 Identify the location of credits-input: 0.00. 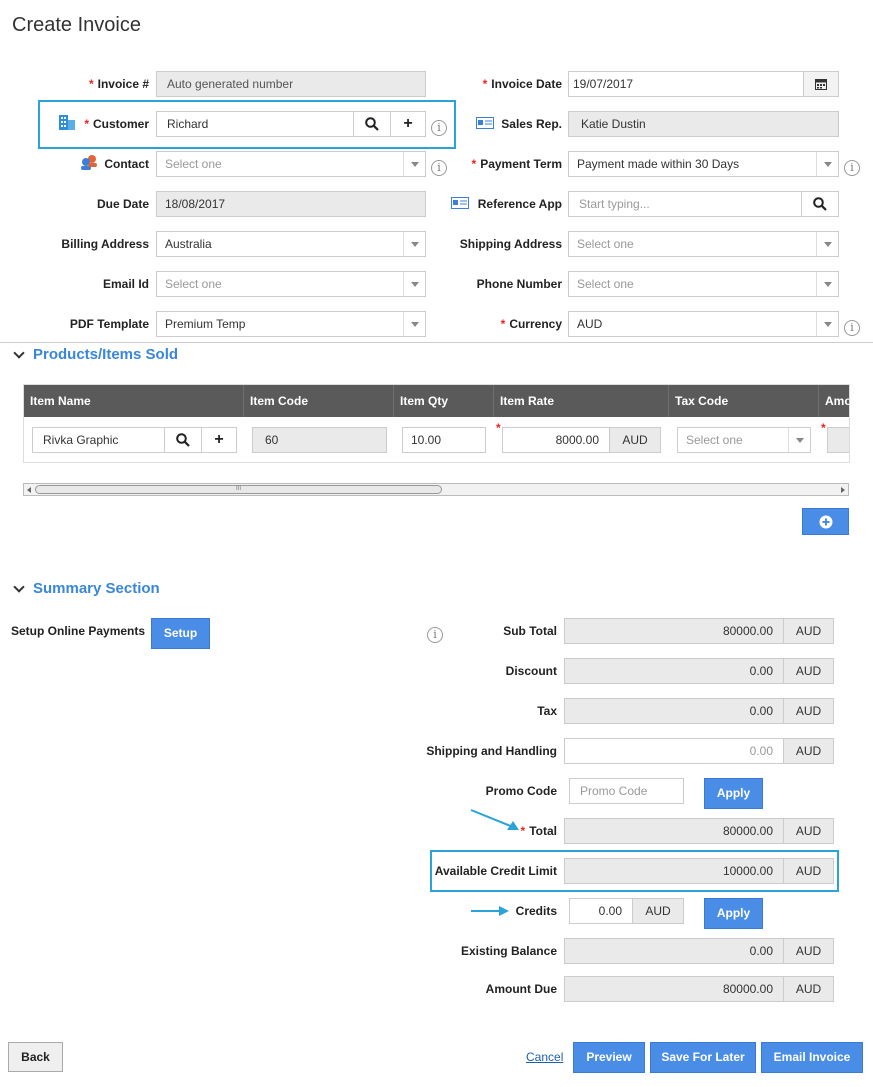
(601, 911).